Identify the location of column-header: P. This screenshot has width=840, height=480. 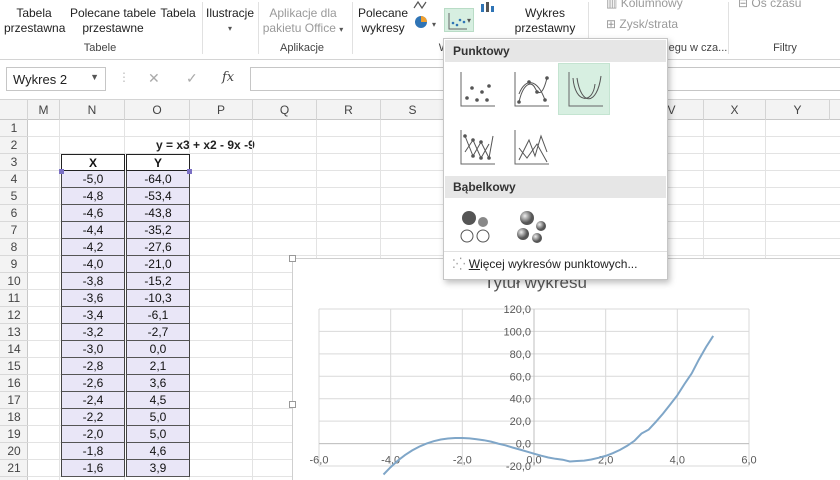
(221, 110).